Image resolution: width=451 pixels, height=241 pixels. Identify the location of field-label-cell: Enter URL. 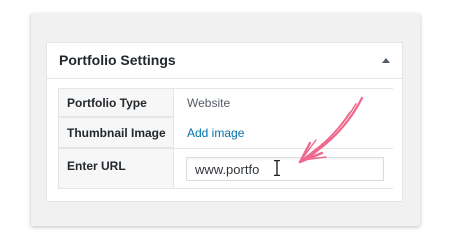
(116, 168).